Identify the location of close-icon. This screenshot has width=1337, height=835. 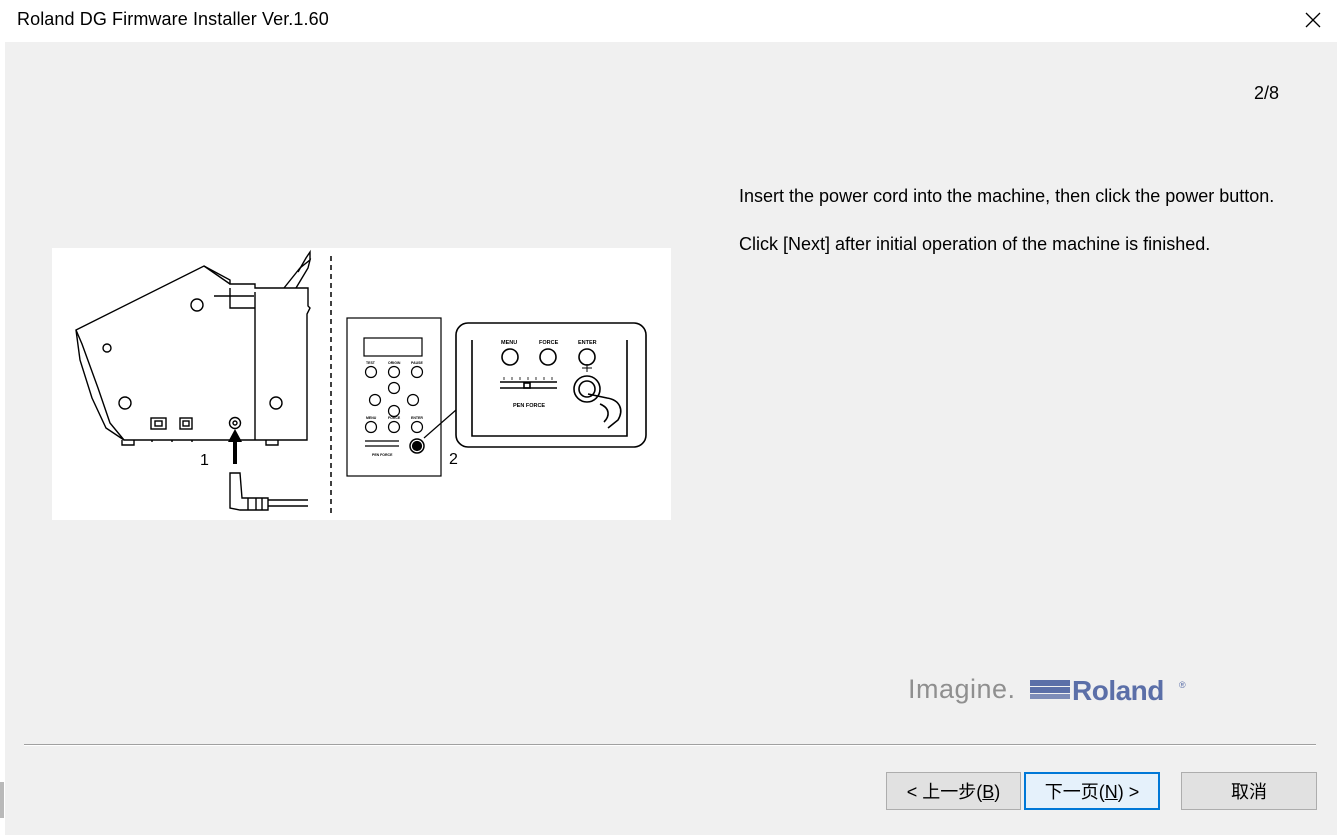
(1313, 20).